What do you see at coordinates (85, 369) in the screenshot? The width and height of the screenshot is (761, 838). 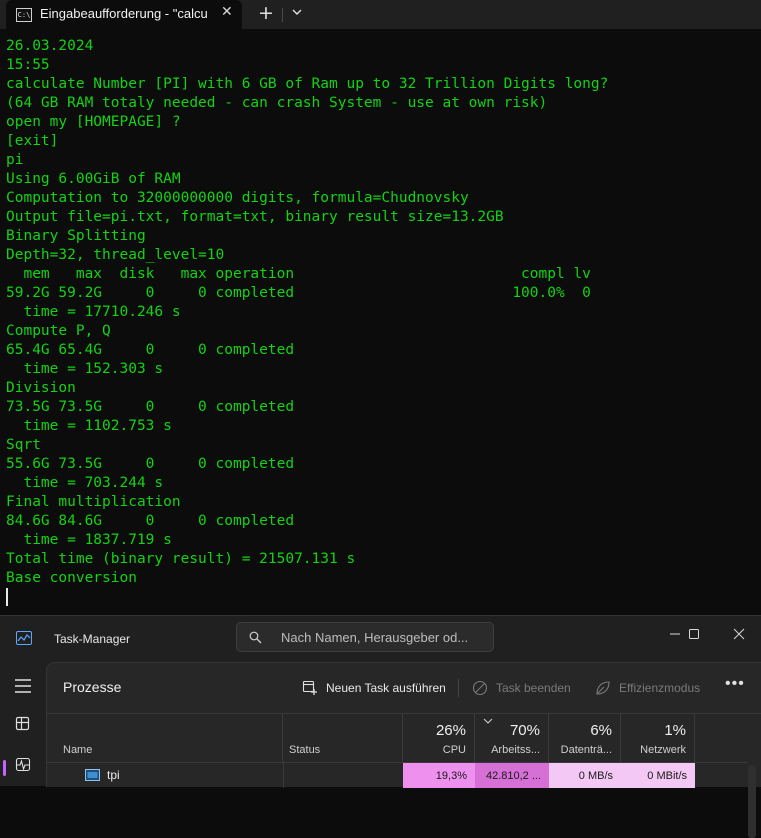 I see `terminal-line: time = 152.303 s` at bounding box center [85, 369].